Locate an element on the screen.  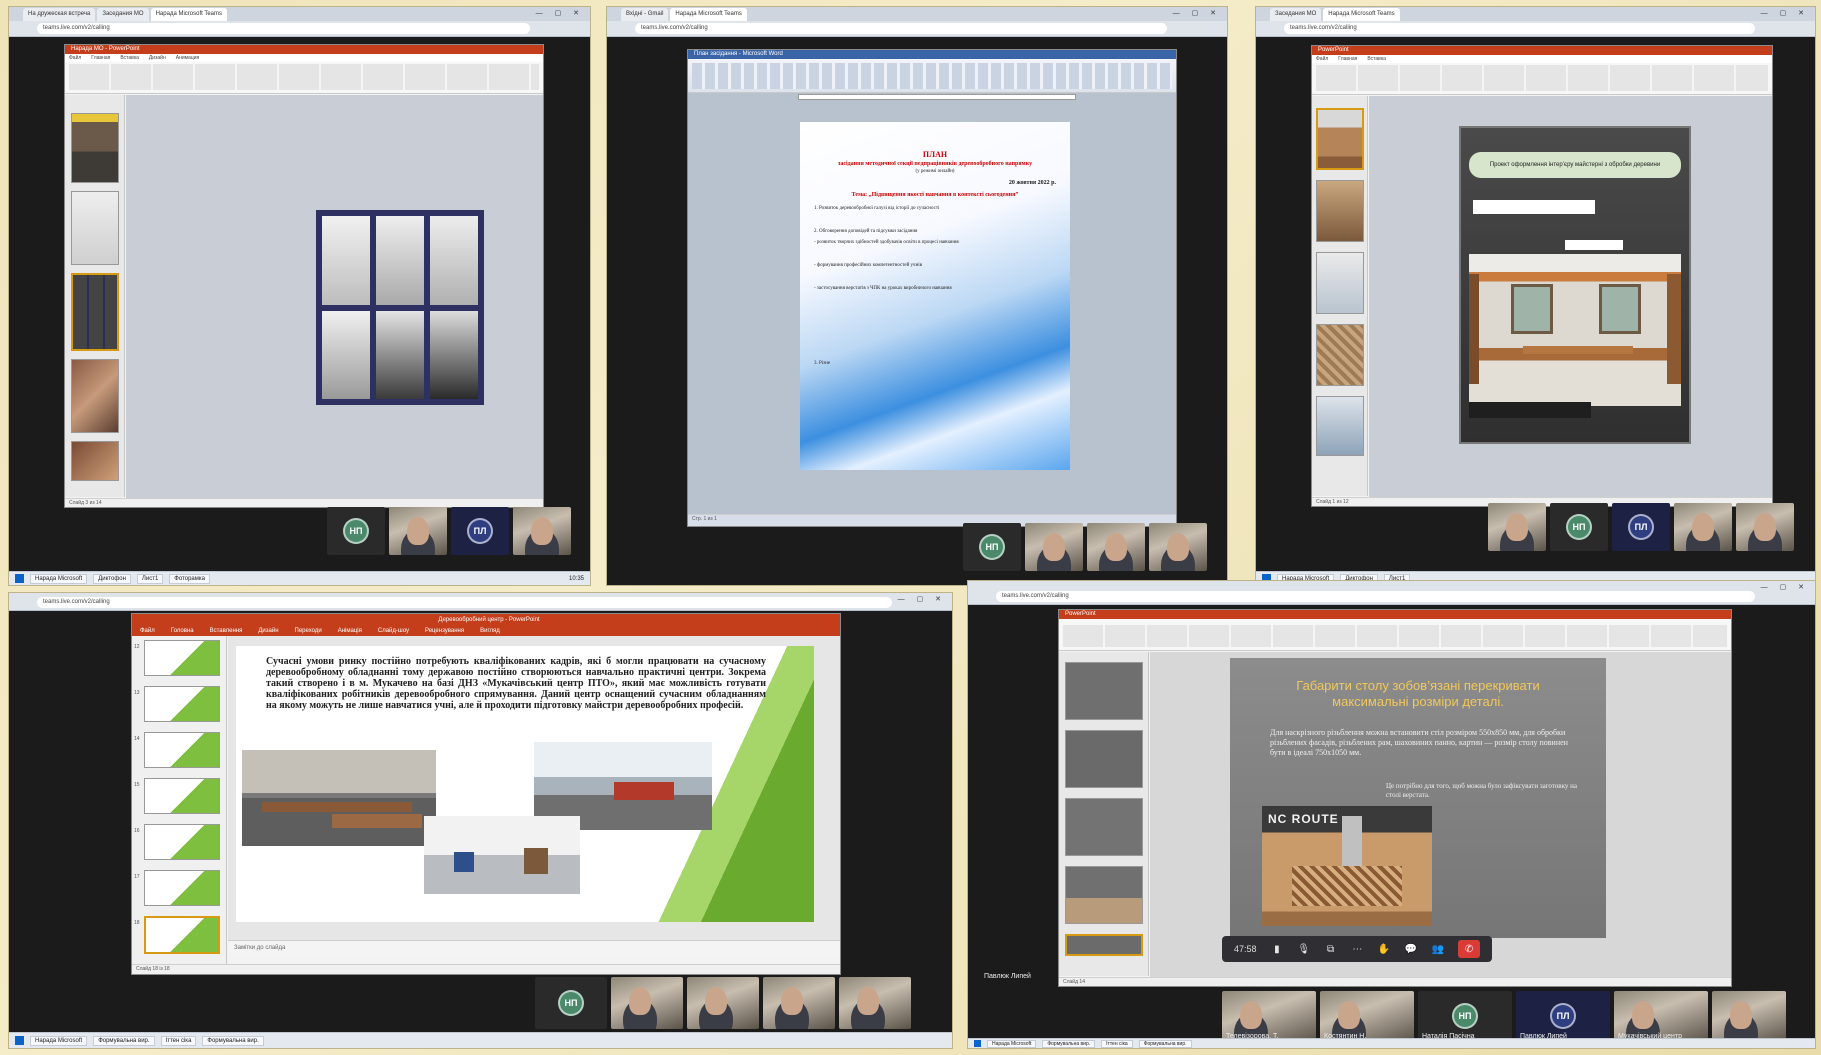
hang-up-button: ✆ is located at coordinates (1469, 949).